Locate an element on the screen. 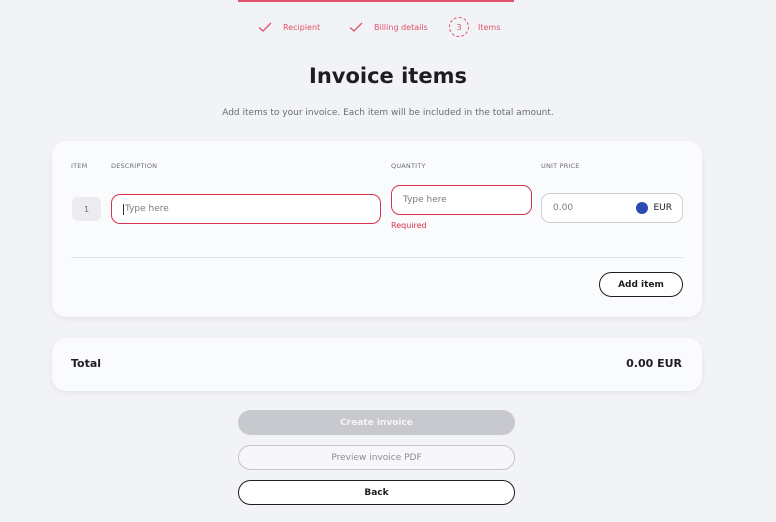 The width and height of the screenshot is (776, 522). page-title: Invoice items is located at coordinates (388, 76).